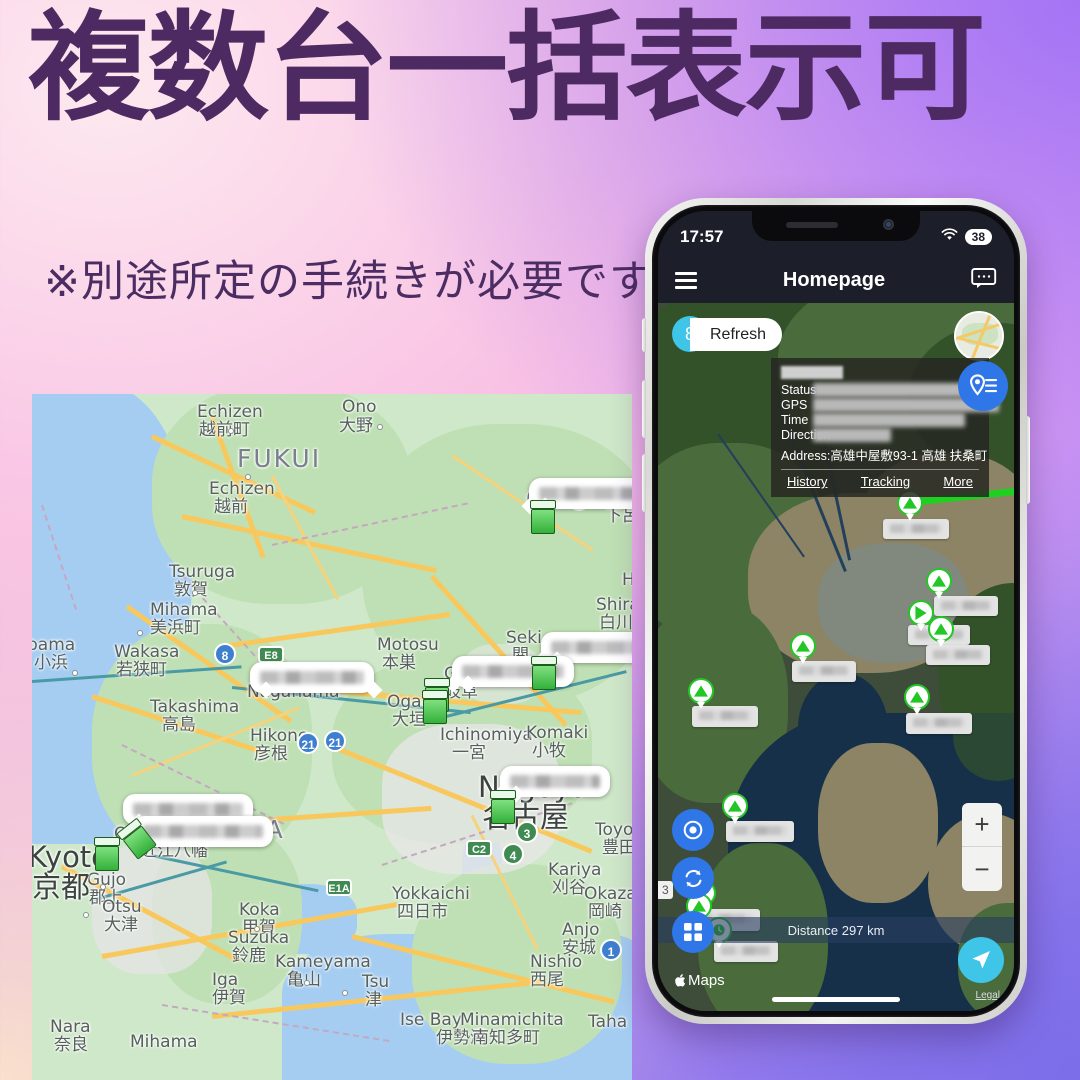 This screenshot has width=1080, height=1080. I want to click on phone-volume-up-button, so click(644, 409).